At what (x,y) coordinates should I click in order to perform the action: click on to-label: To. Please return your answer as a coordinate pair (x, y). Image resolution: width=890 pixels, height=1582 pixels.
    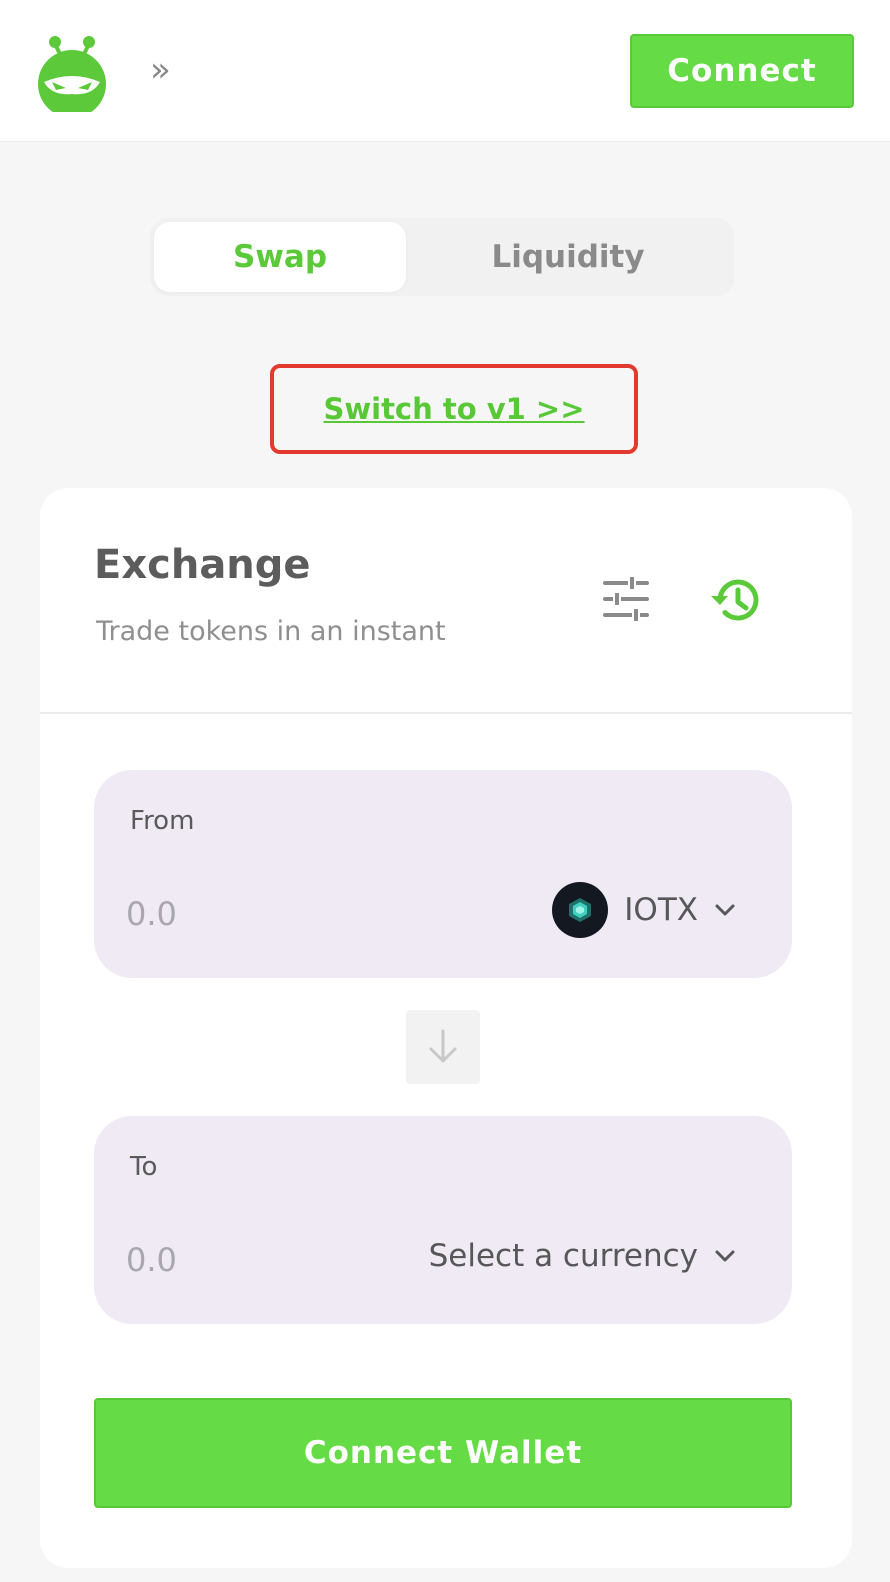
    Looking at the image, I should click on (144, 1167).